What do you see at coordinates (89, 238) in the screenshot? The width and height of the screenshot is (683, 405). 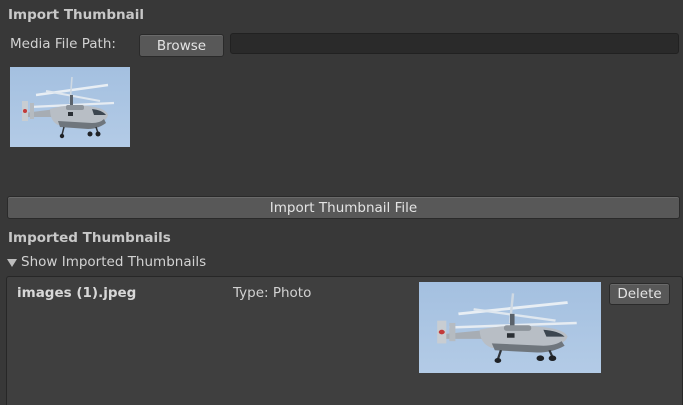 I see `imported-thumbnails-heading: Imported Thumbnails` at bounding box center [89, 238].